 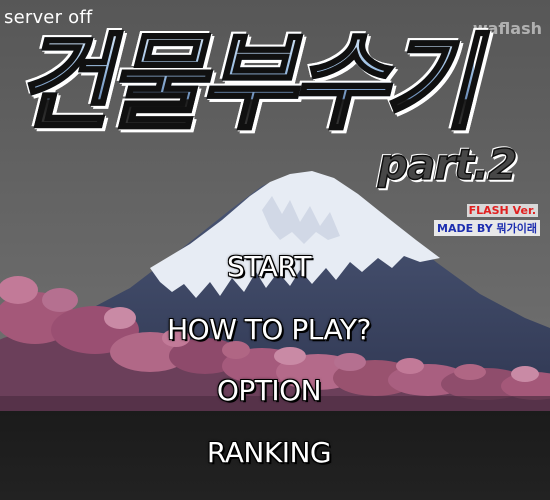 What do you see at coordinates (269, 390) in the screenshot?
I see `option-button: OPTION` at bounding box center [269, 390].